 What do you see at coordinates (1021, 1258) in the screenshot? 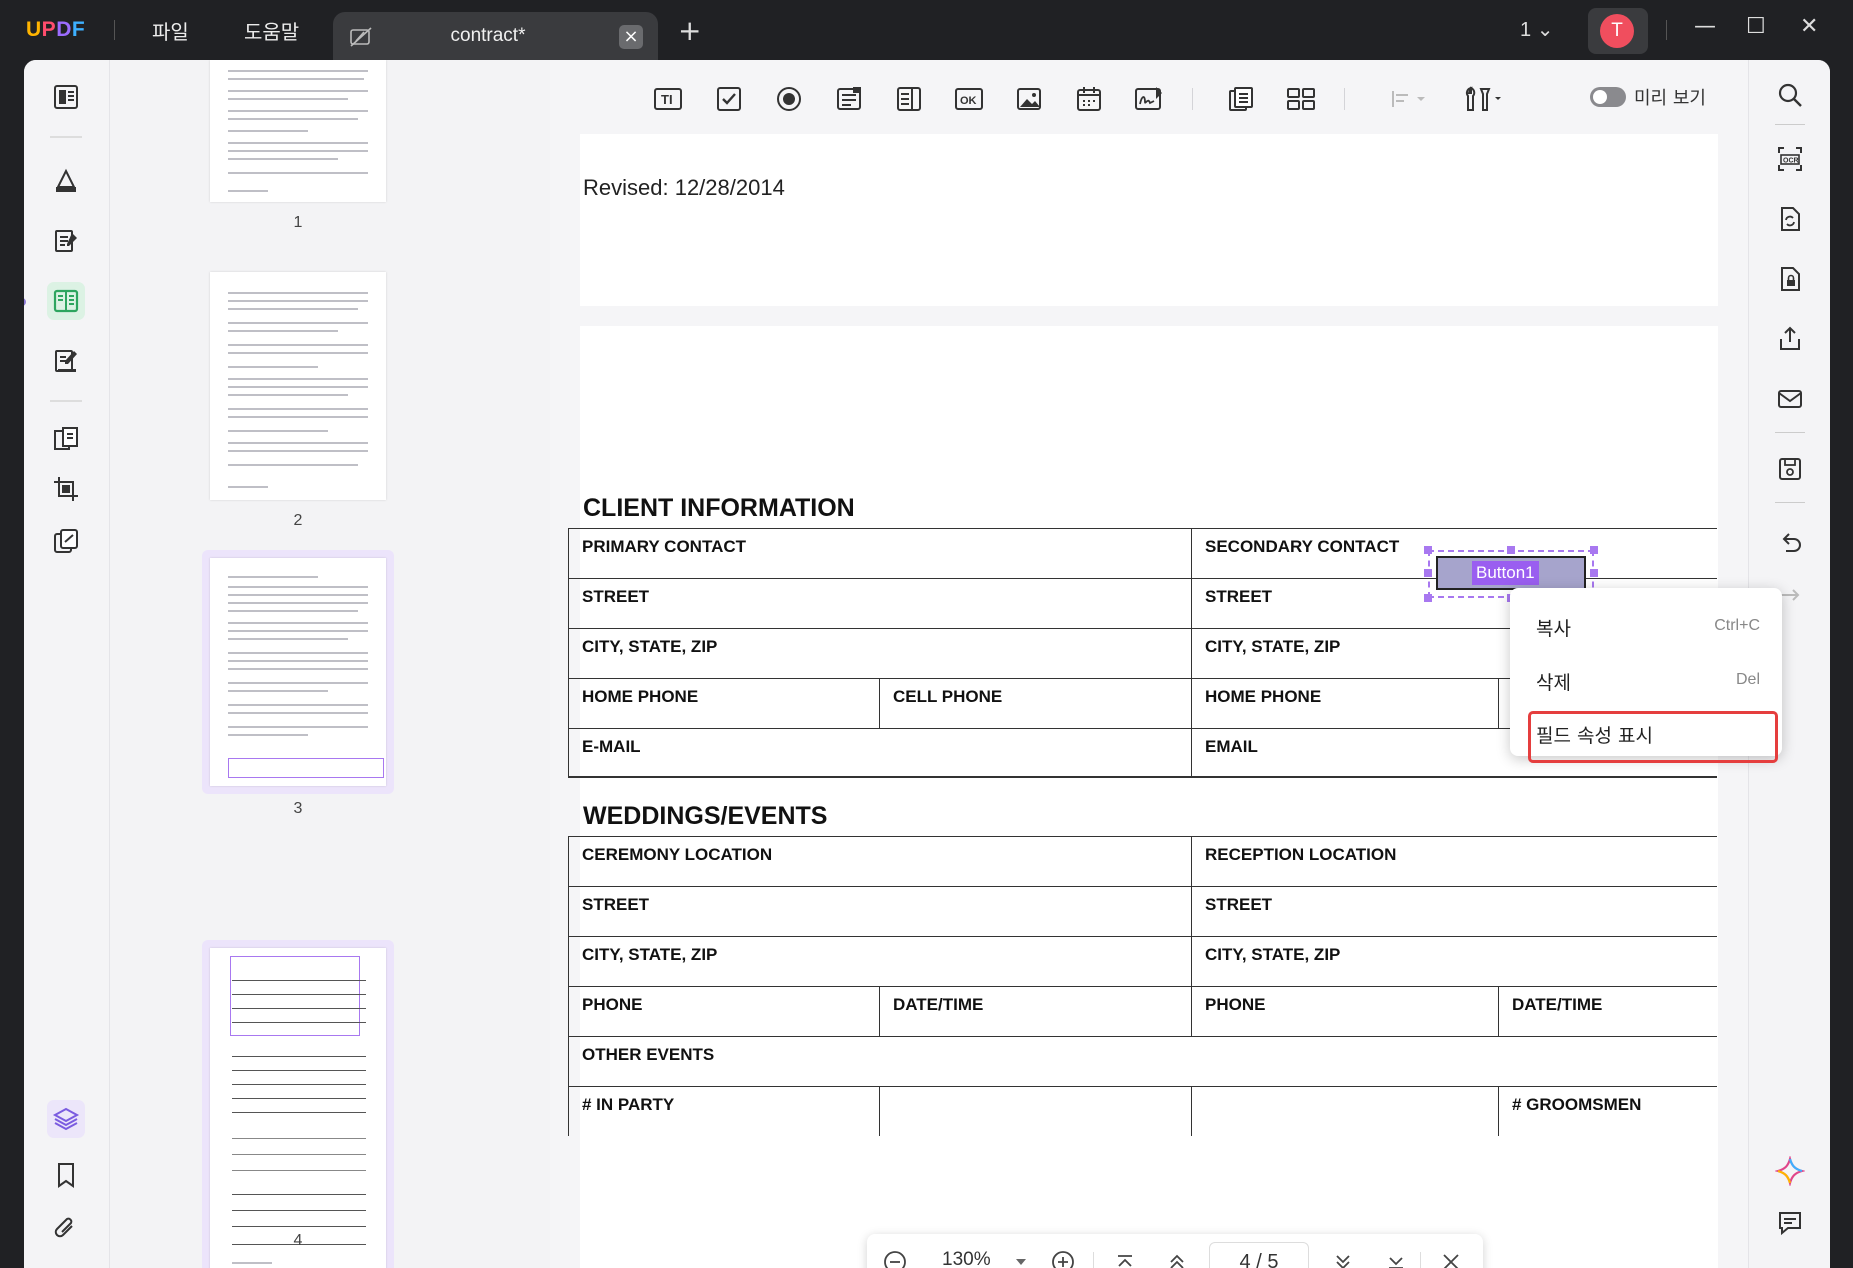
I see `zoom-dropdown-icon` at bounding box center [1021, 1258].